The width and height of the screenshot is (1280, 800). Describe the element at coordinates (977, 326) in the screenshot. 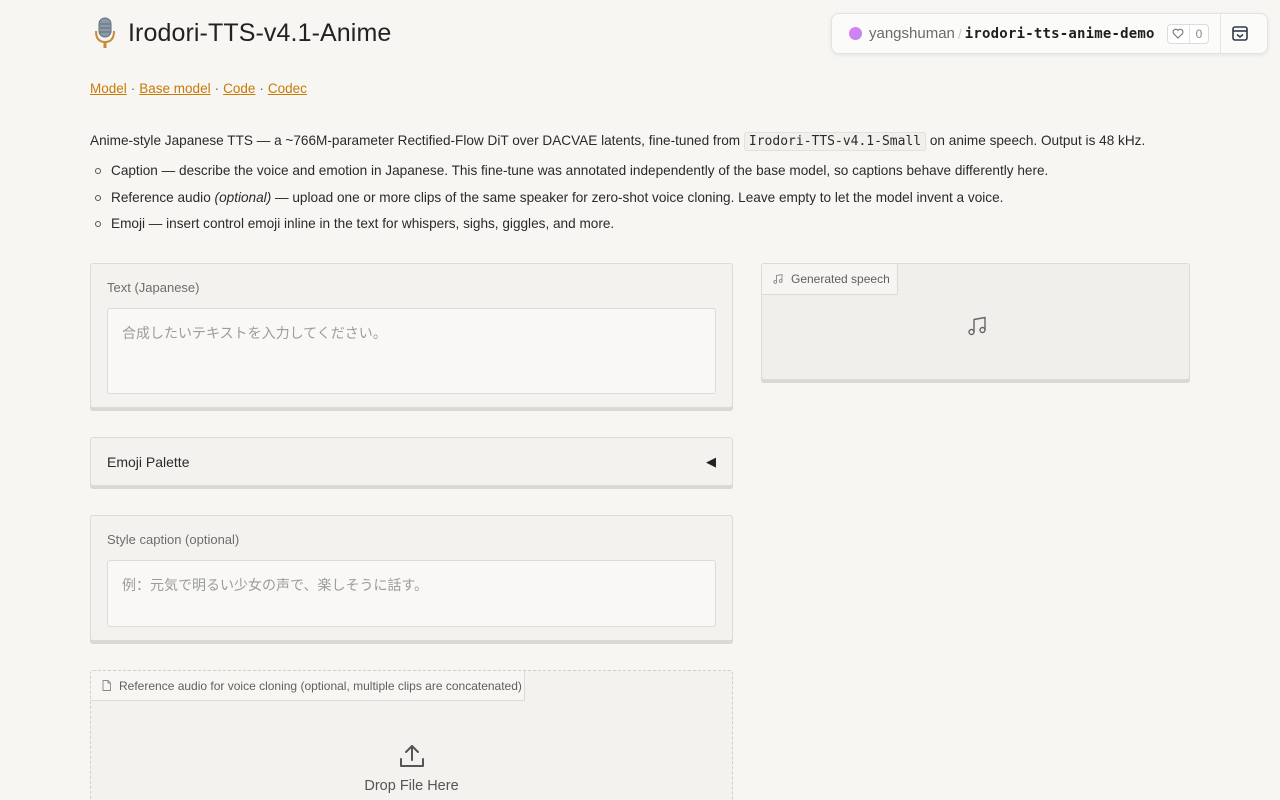

I see `audio-placeholder-icon` at that location.